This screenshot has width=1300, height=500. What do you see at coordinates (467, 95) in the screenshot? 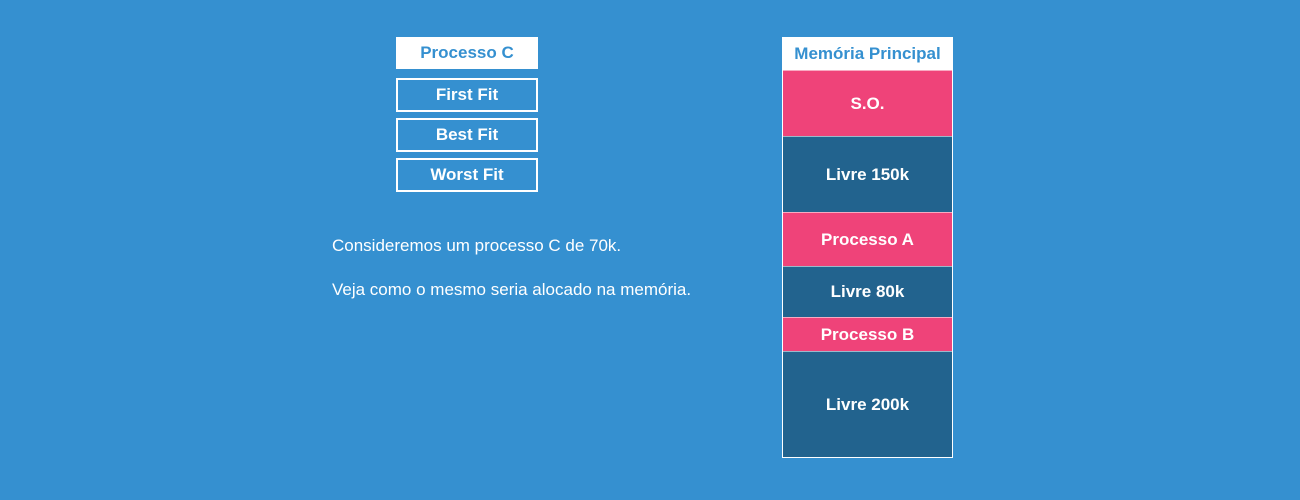
I see `first-fit-button: First Fit` at bounding box center [467, 95].